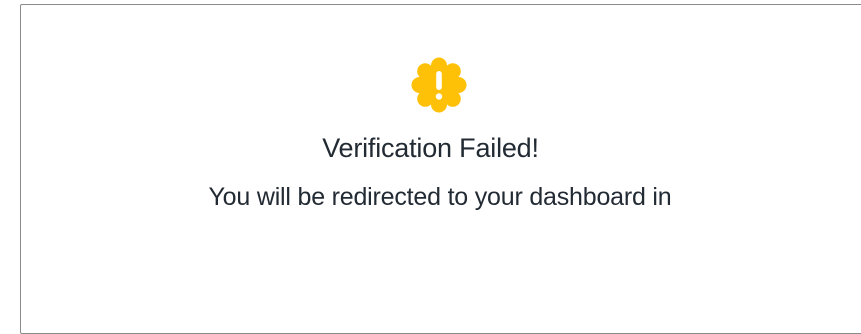  Describe the element at coordinates (439, 85) in the screenshot. I see `warning-badge-icon` at that location.